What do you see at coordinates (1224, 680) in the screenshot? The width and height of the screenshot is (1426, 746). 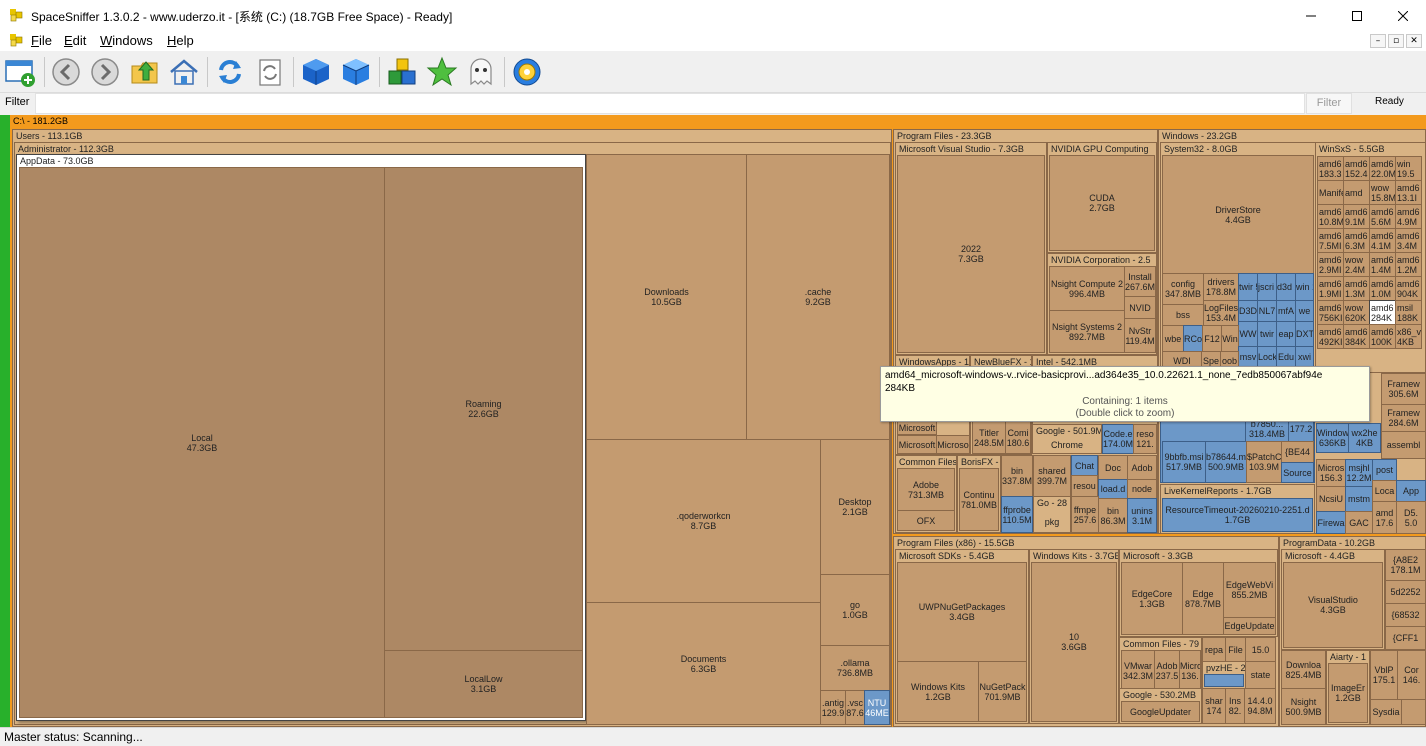 I see `file-pvzhe-exe` at bounding box center [1224, 680].